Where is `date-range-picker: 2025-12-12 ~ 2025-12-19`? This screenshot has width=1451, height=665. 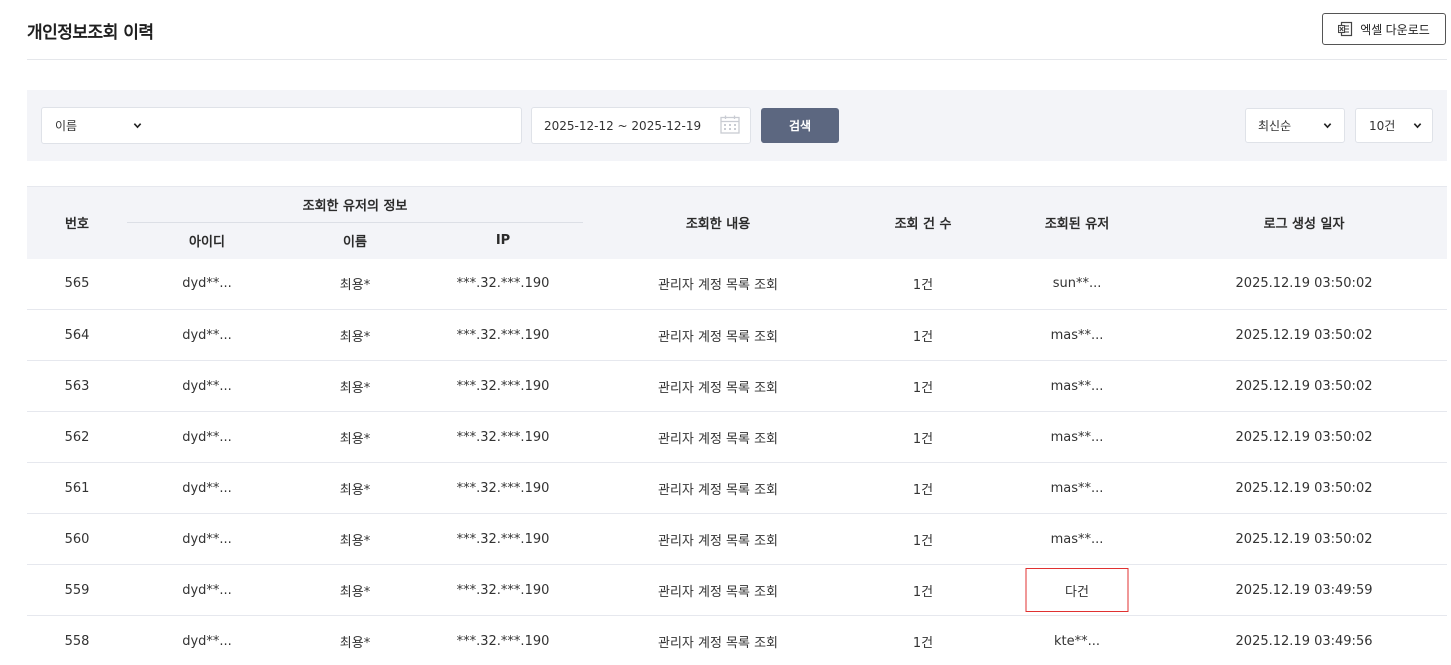 date-range-picker: 2025-12-12 ~ 2025-12-19 is located at coordinates (641, 125).